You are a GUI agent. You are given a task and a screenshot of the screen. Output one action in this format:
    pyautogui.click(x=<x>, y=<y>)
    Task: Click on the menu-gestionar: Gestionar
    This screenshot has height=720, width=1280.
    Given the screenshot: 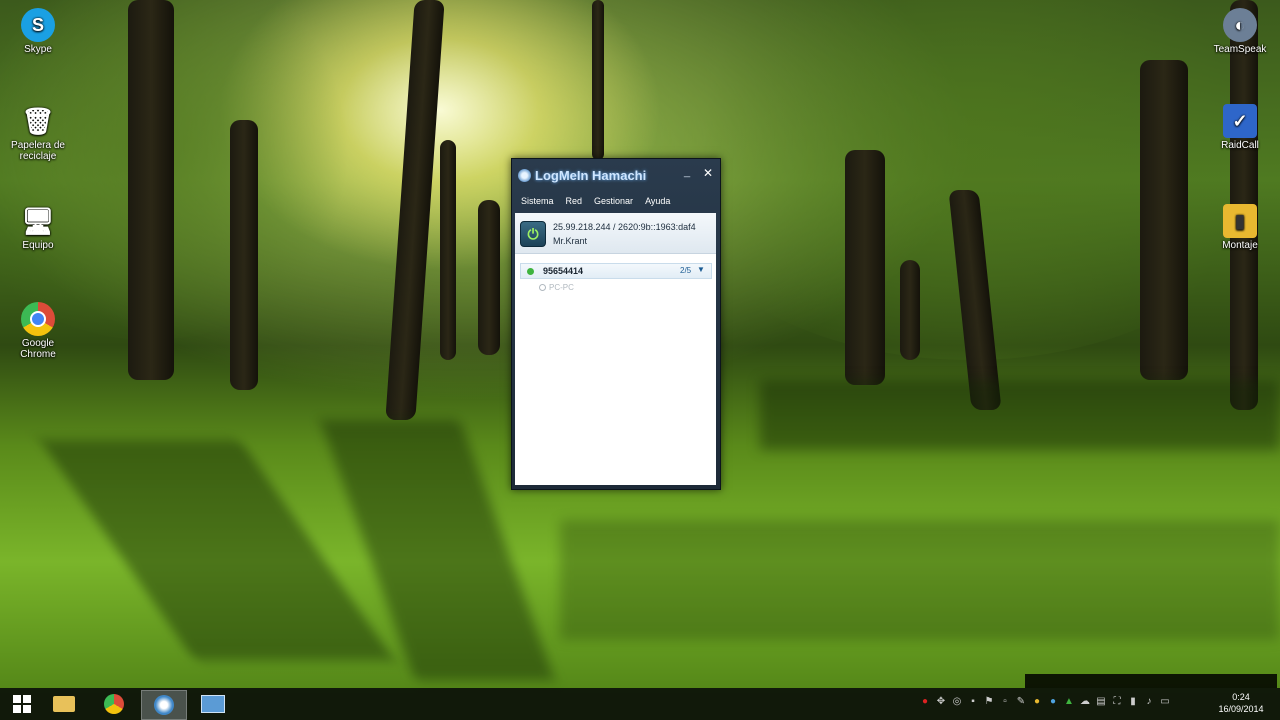 What is the action you would take?
    pyautogui.click(x=613, y=202)
    